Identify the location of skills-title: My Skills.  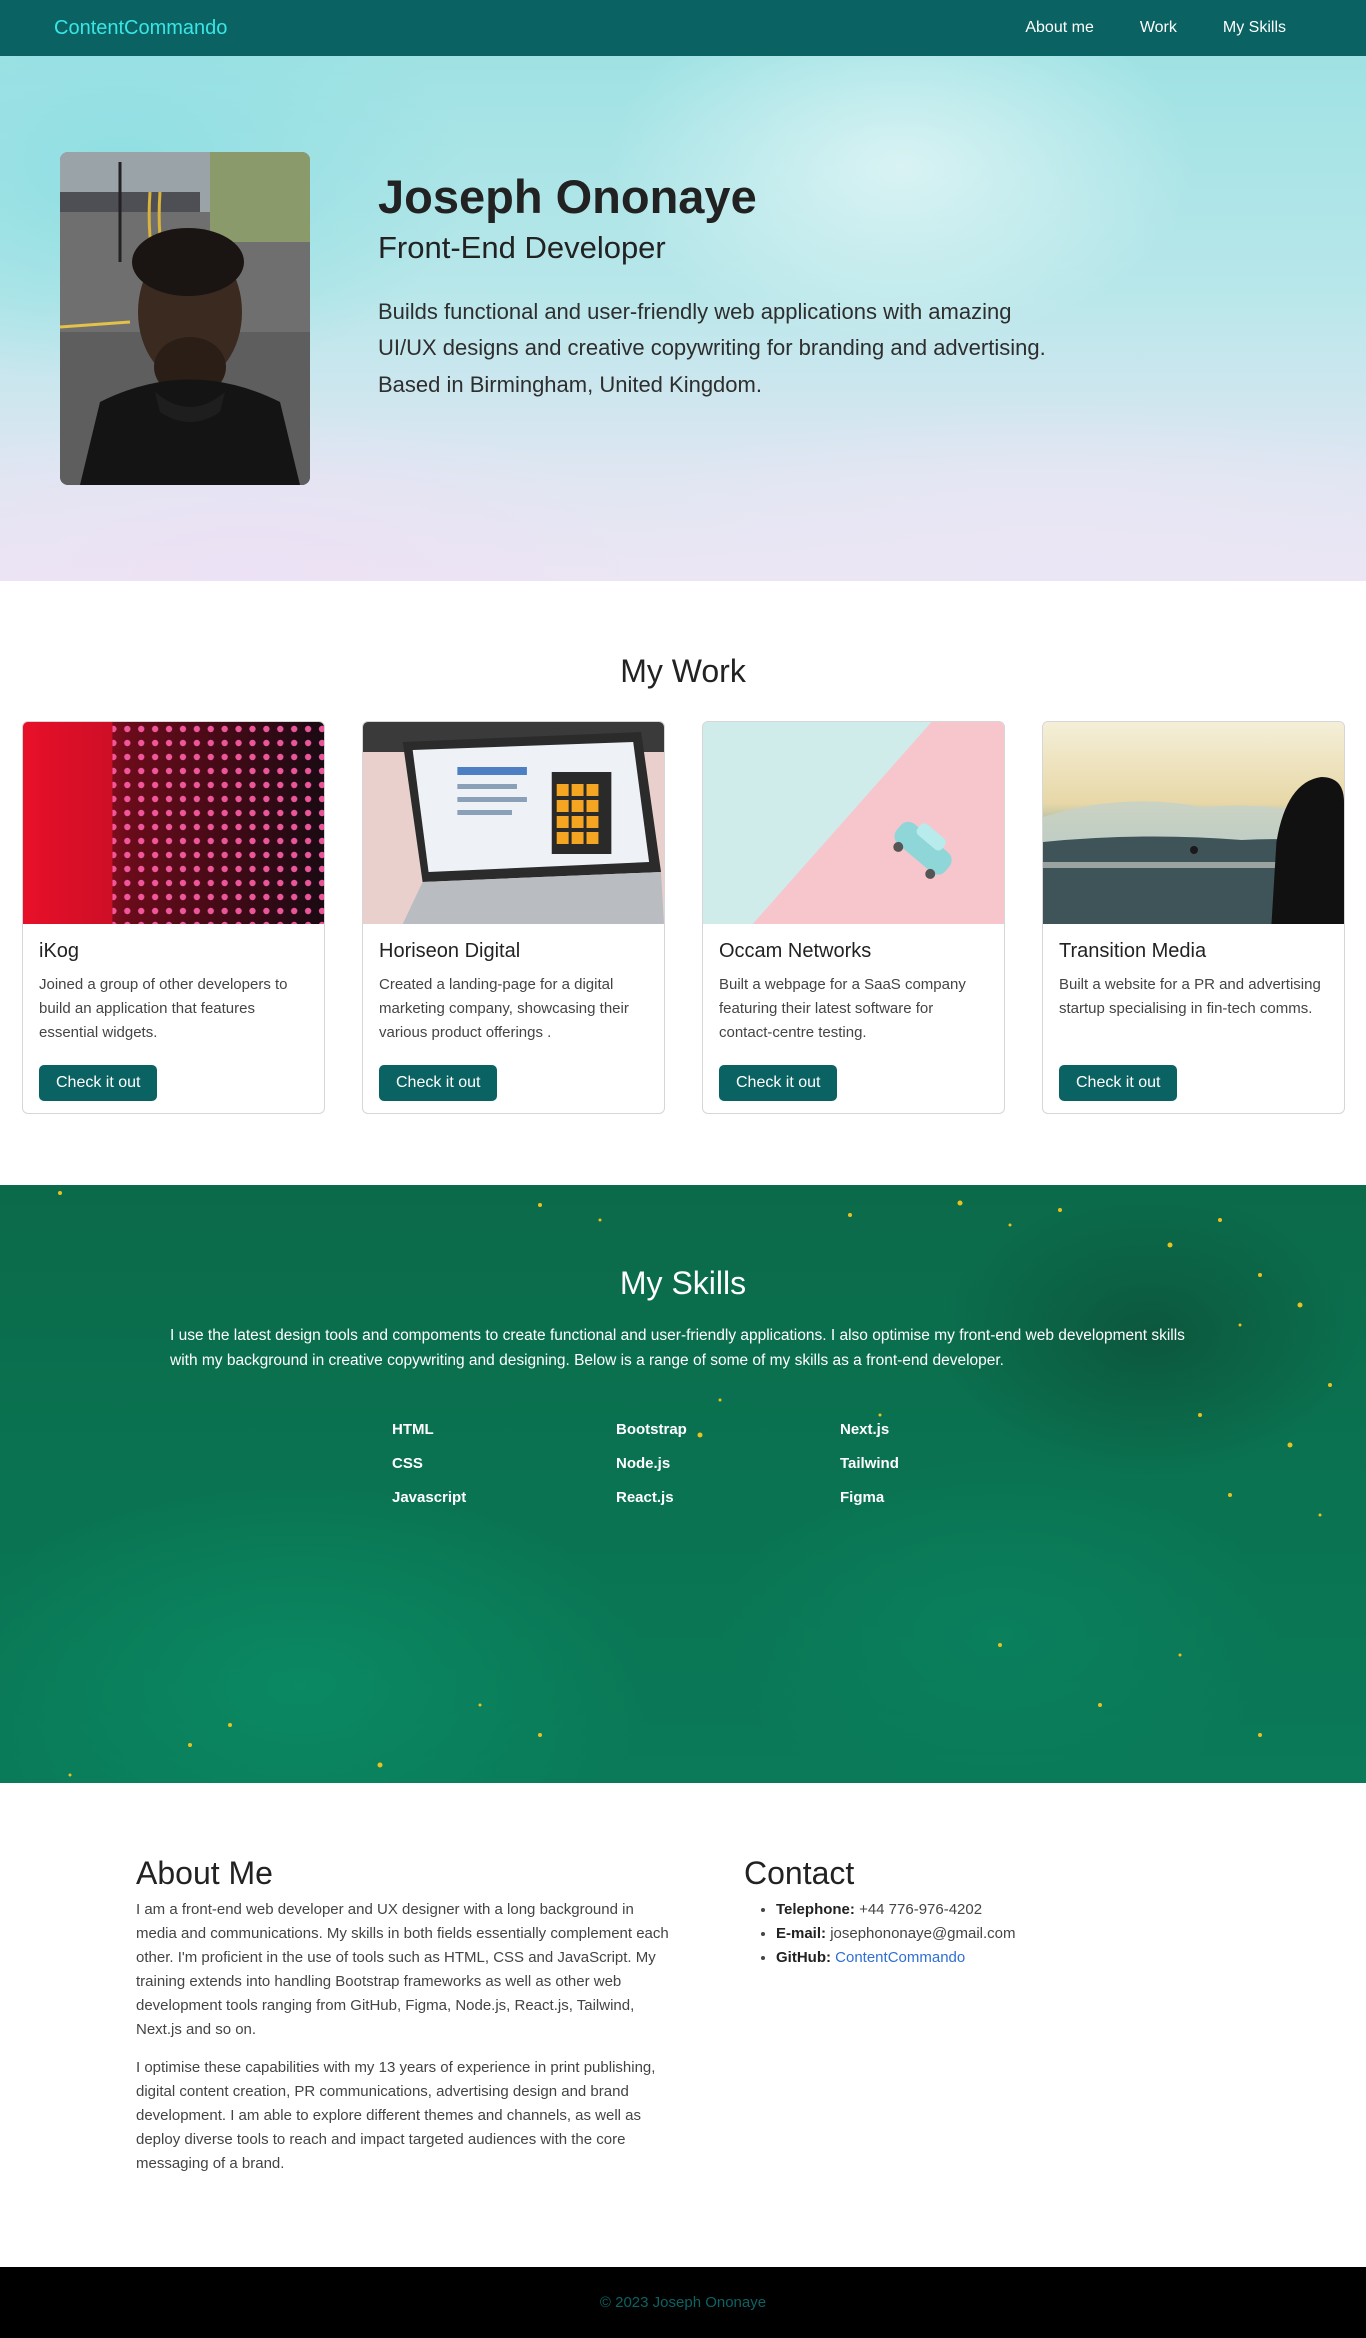
(683, 1283).